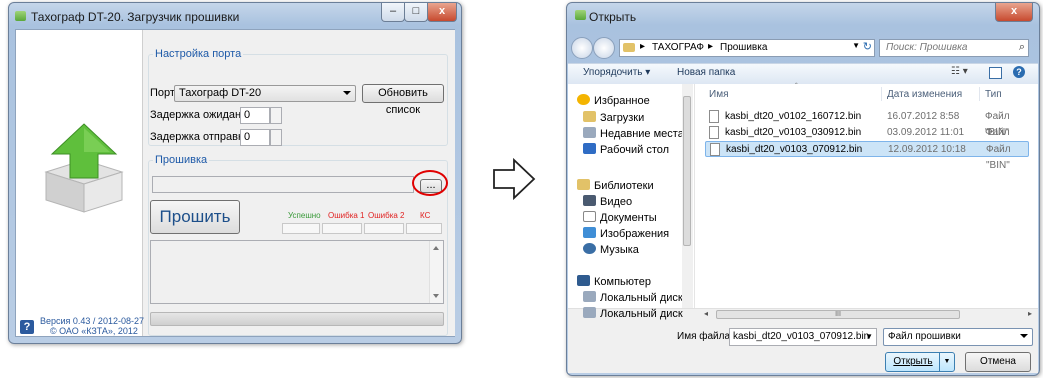  Describe the element at coordinates (635, 150) in the screenshot. I see `nav-desktop-label: Рабочий стол` at that location.